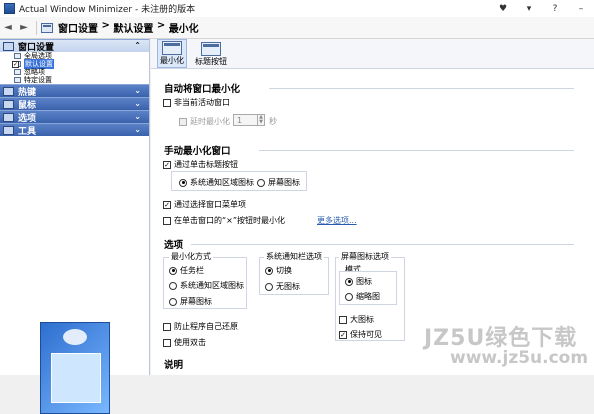  Describe the element at coordinates (190, 342) in the screenshot. I see `checkbox-label: 使用双击` at that location.